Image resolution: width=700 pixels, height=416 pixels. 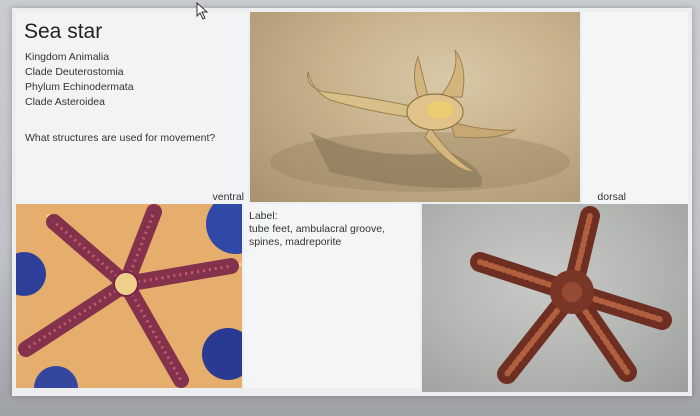 I want to click on dorsal-caption: dorsal, so click(x=611, y=197).